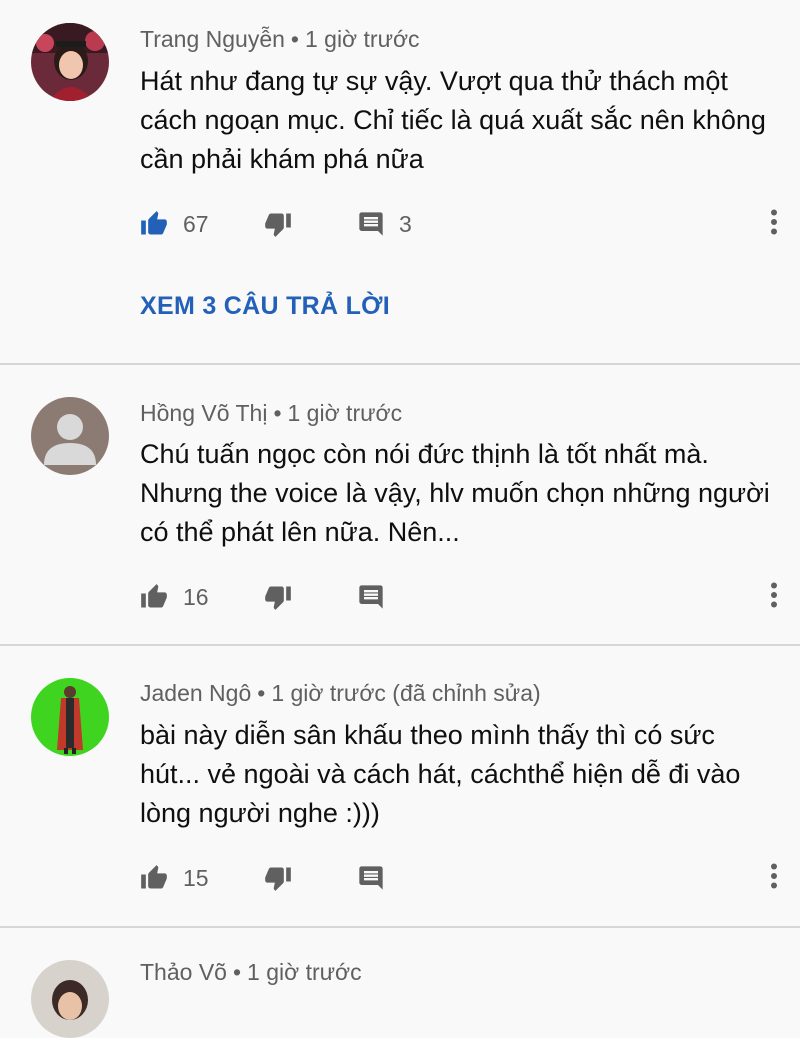 The height and width of the screenshot is (1038, 800). What do you see at coordinates (400, 878) in the screenshot?
I see `comment-actions: 15` at bounding box center [400, 878].